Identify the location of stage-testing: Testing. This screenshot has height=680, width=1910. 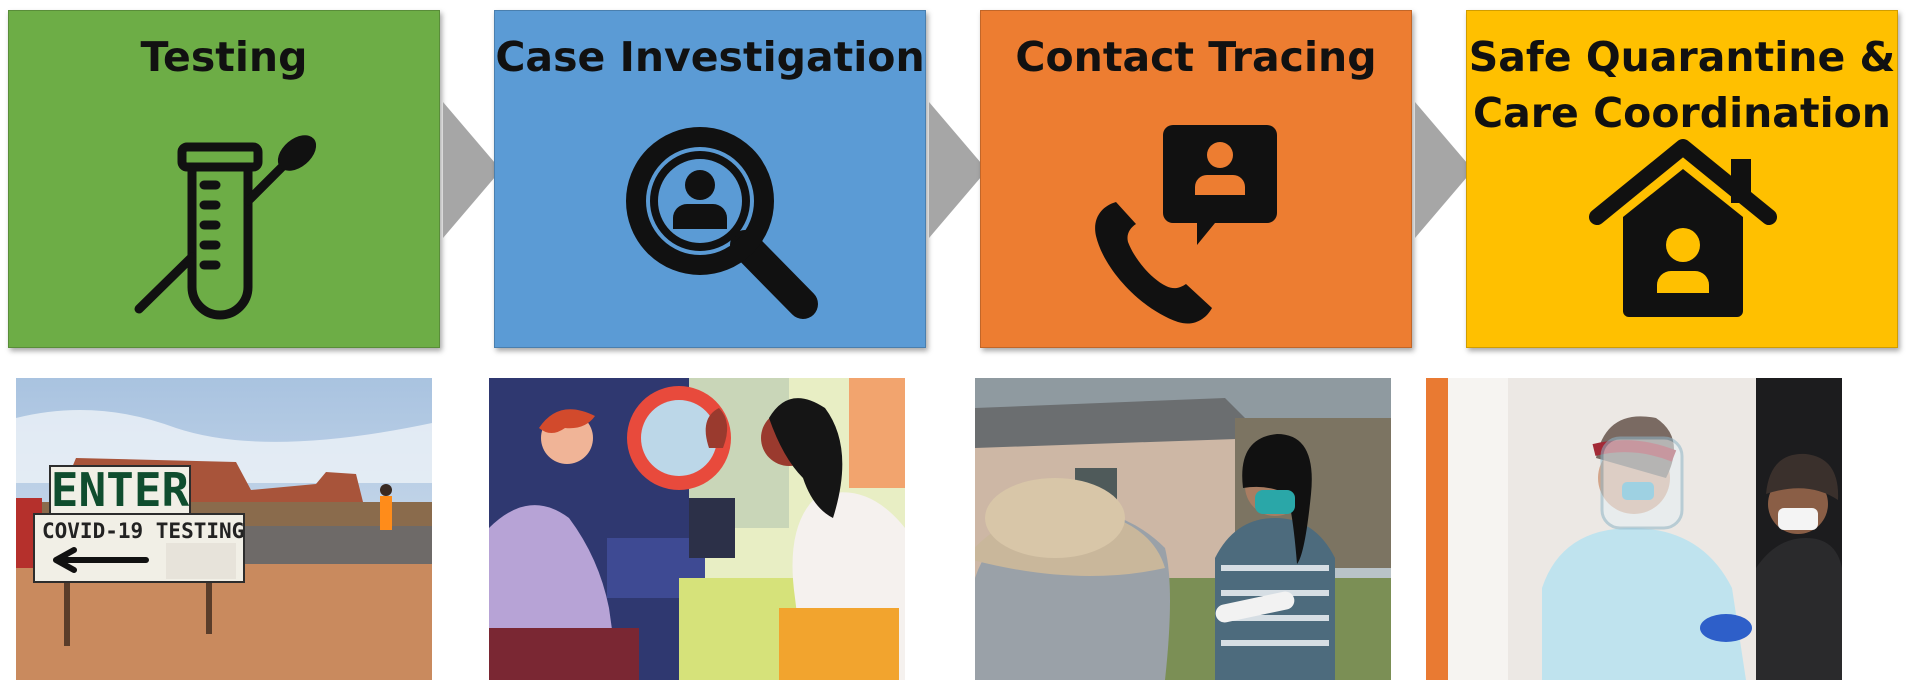
(224, 179).